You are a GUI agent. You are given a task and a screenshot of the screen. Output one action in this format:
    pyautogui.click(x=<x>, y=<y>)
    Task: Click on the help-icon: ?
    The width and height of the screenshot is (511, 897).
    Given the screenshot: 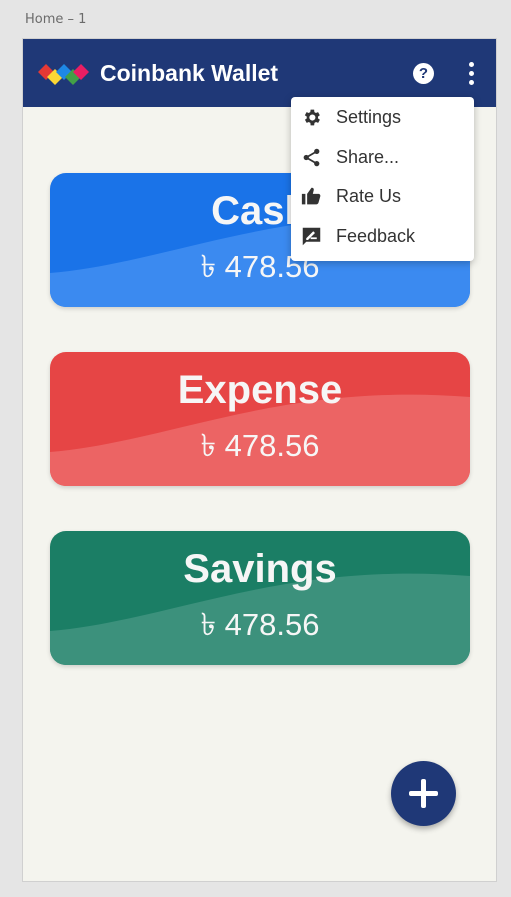 What is the action you would take?
    pyautogui.click(x=423, y=73)
    